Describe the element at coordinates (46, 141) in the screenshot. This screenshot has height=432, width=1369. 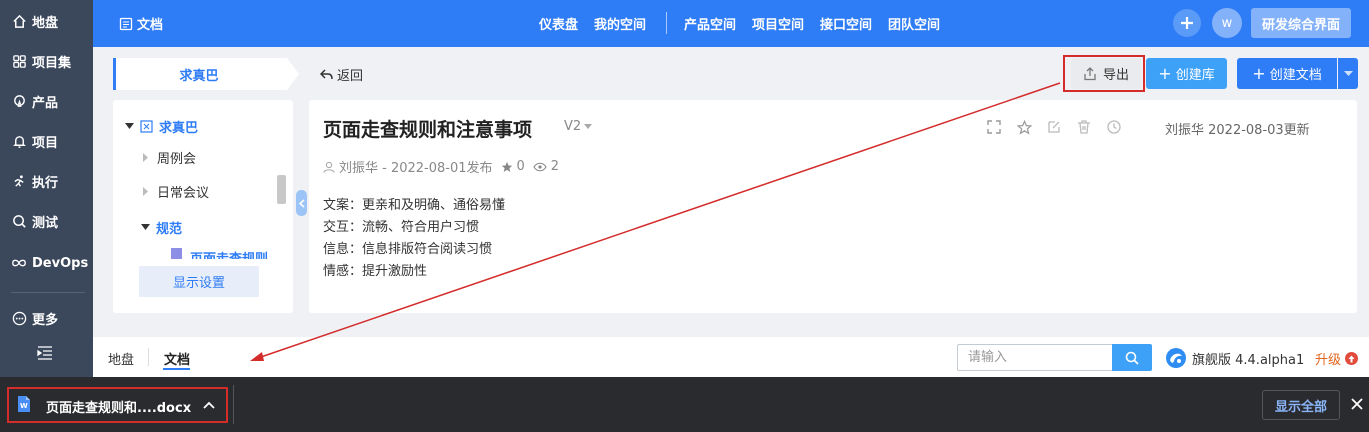
I see `sidebar-item-project: 项目` at that location.